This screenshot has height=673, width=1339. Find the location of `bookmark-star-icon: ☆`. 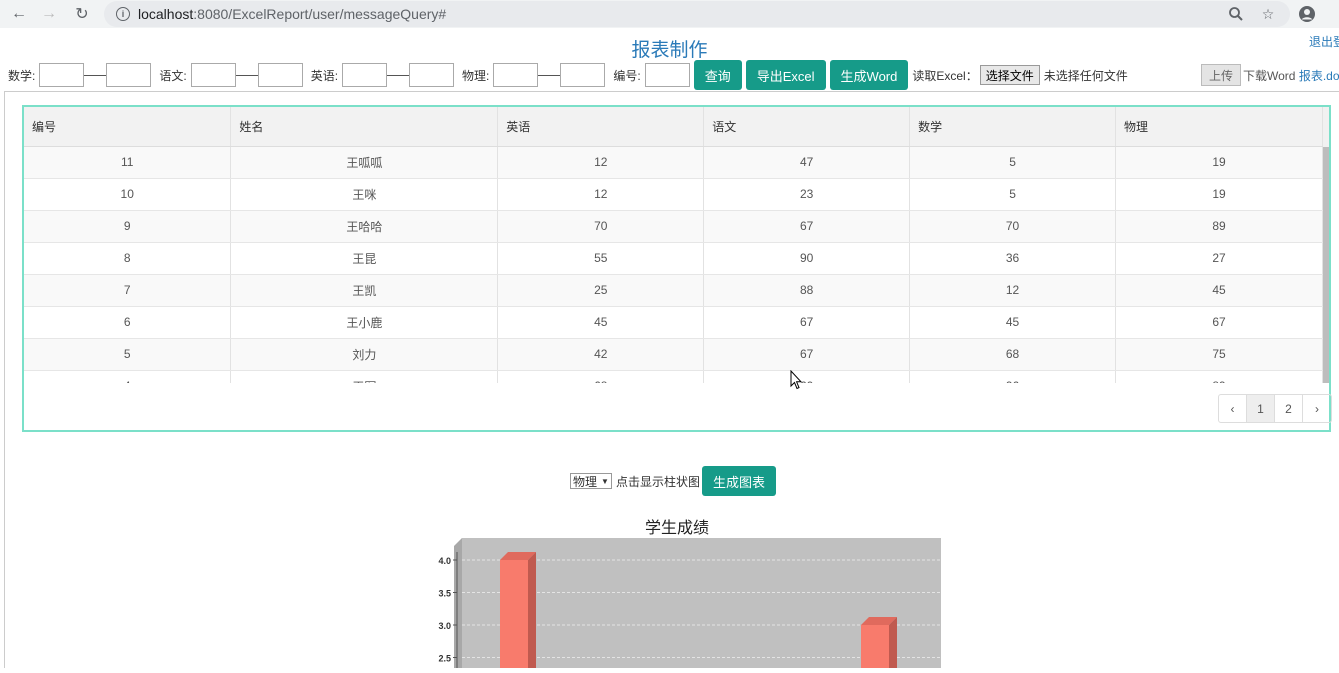

bookmark-star-icon: ☆ is located at coordinates (1268, 14).